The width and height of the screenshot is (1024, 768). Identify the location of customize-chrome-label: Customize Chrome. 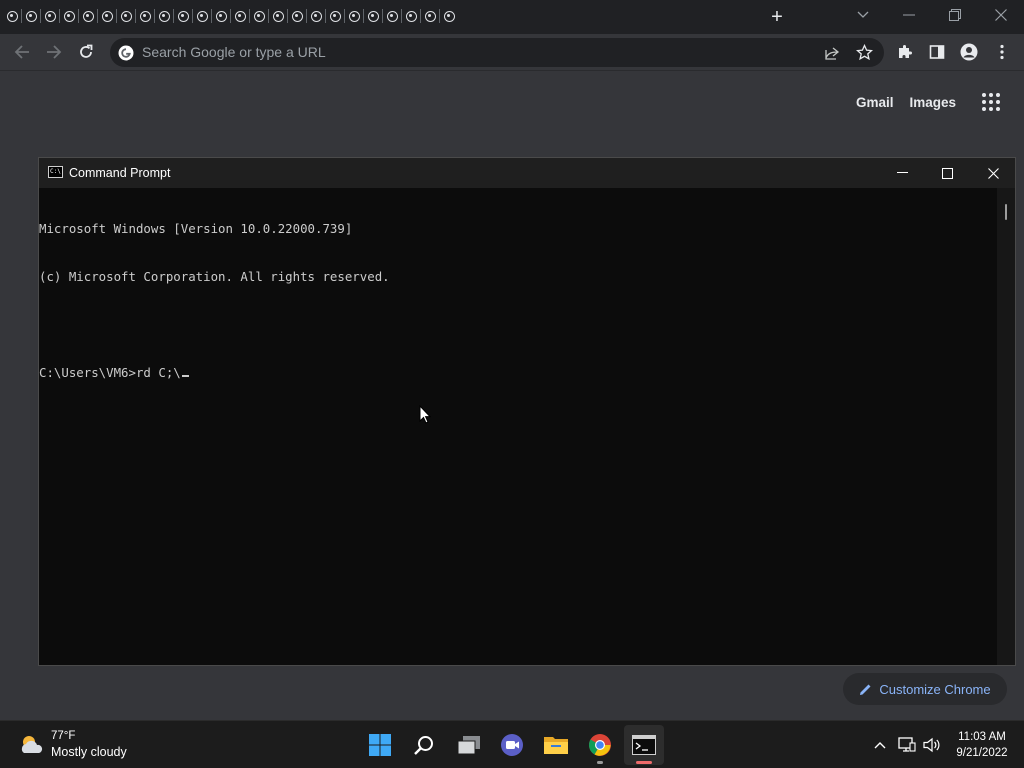
(935, 689).